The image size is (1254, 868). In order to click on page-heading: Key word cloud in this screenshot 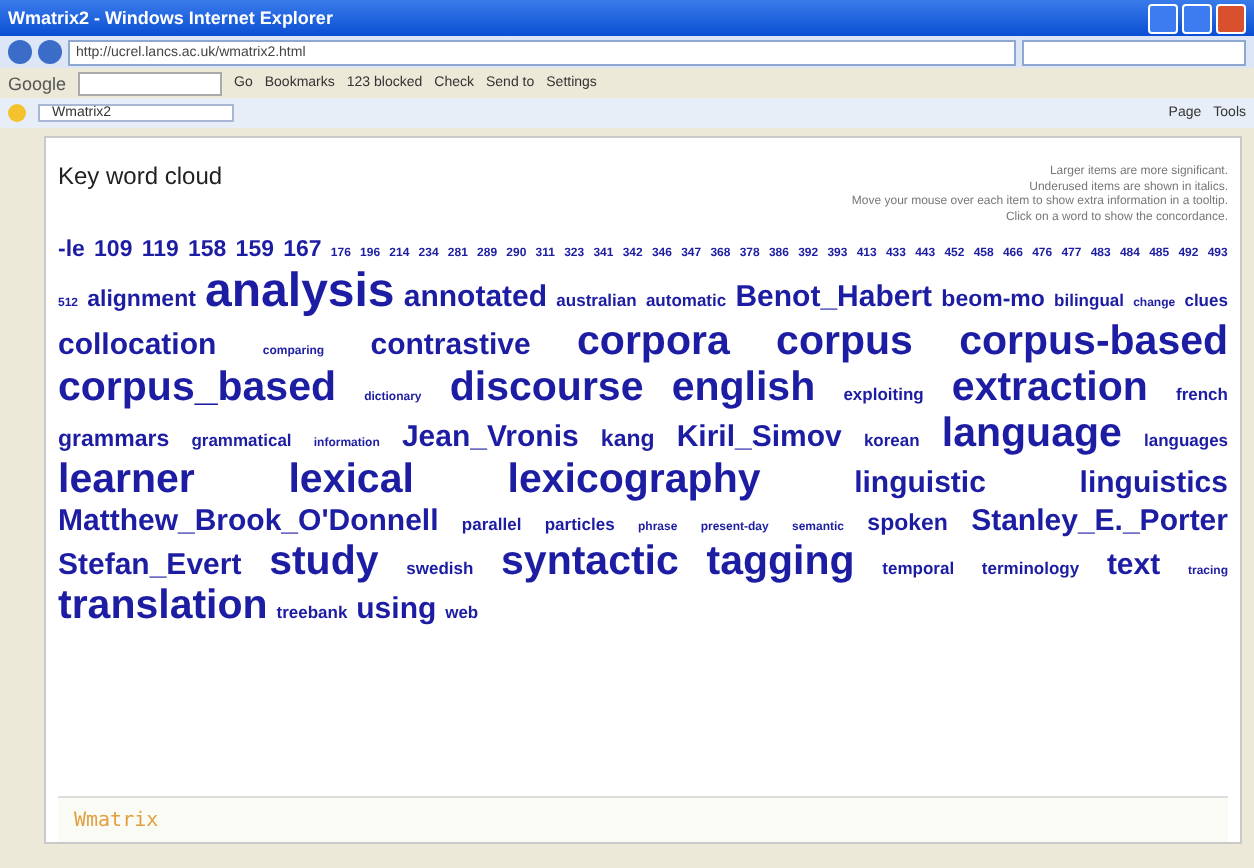, I will do `click(140, 176)`.